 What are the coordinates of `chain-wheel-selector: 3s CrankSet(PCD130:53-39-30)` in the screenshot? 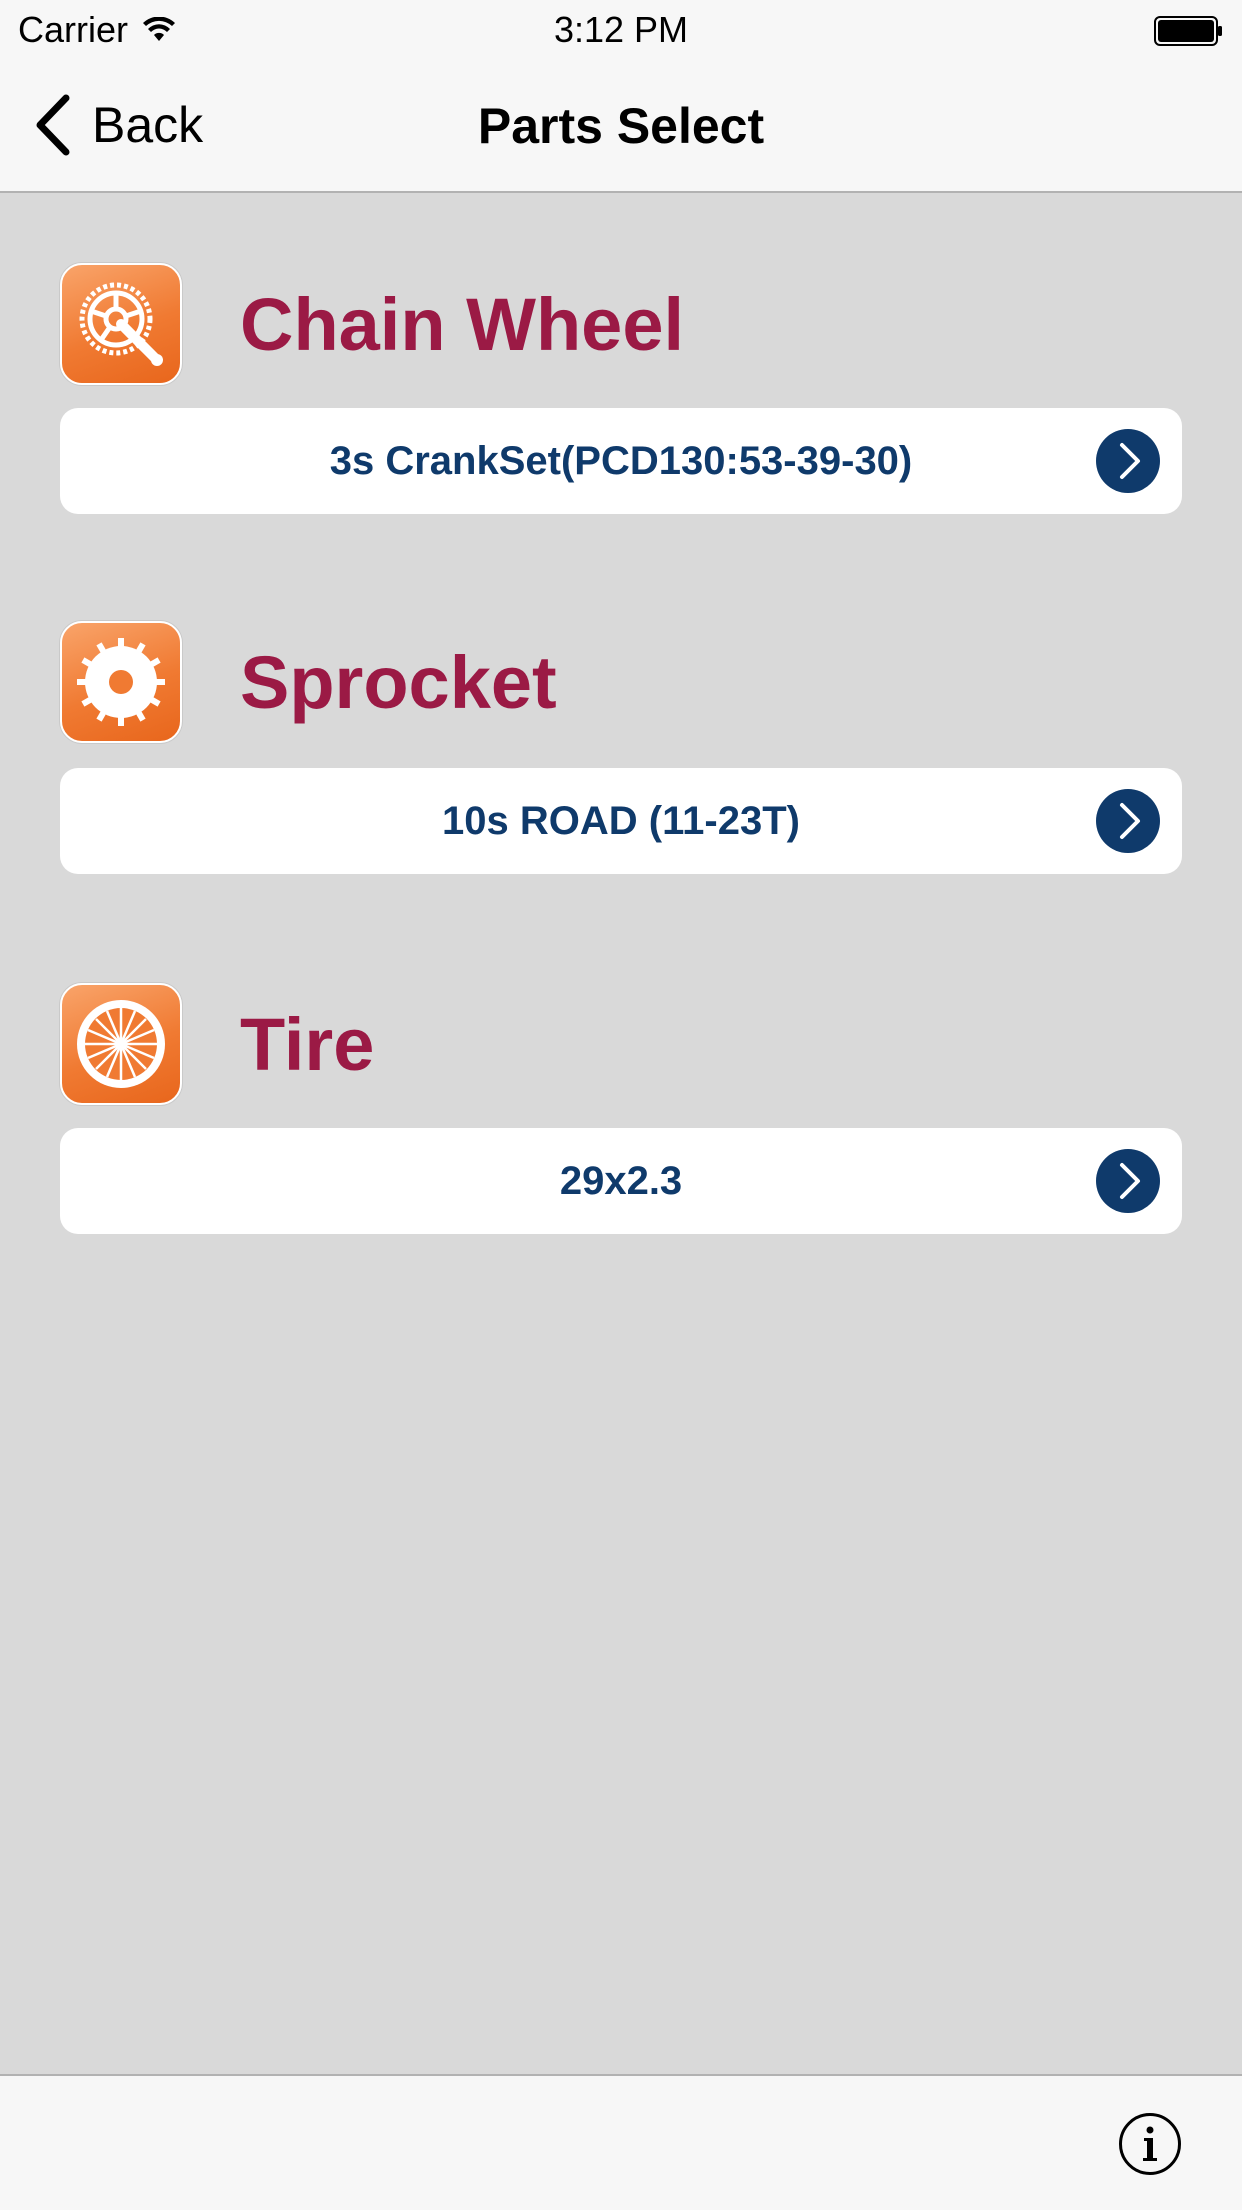 It's located at (621, 461).